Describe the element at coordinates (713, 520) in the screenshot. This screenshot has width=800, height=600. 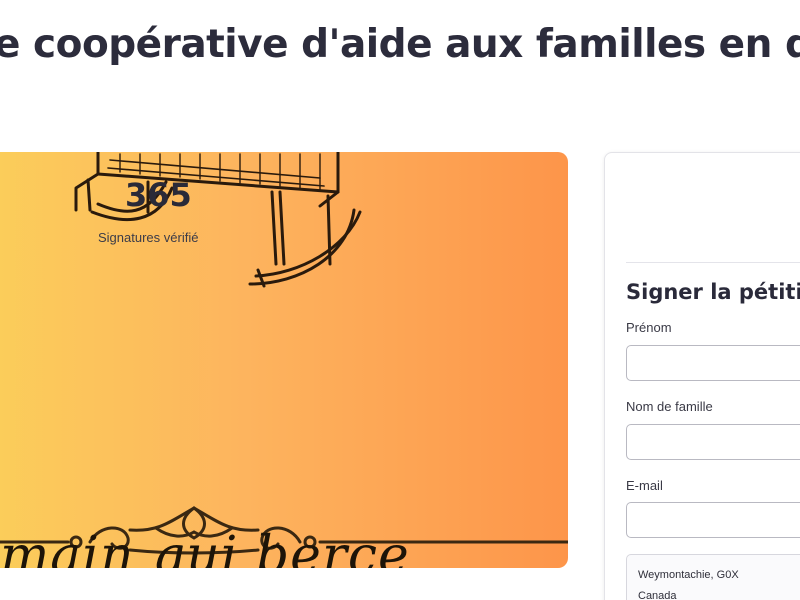
I see `email-input` at that location.